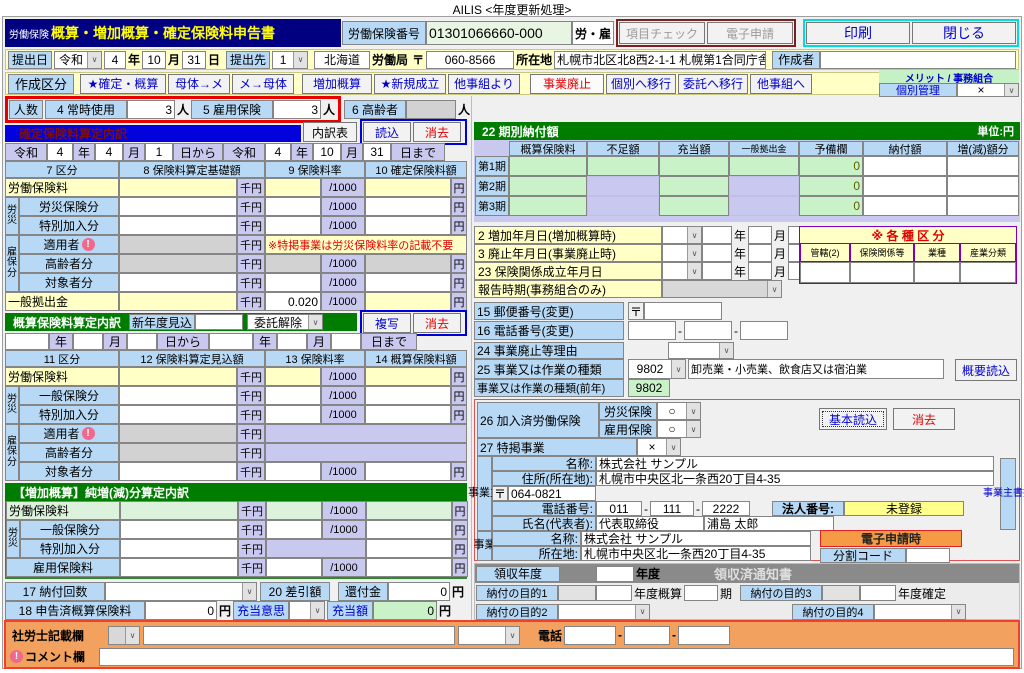  What do you see at coordinates (662, 33) in the screenshot?
I see `item-check-button: 項目チェック` at bounding box center [662, 33].